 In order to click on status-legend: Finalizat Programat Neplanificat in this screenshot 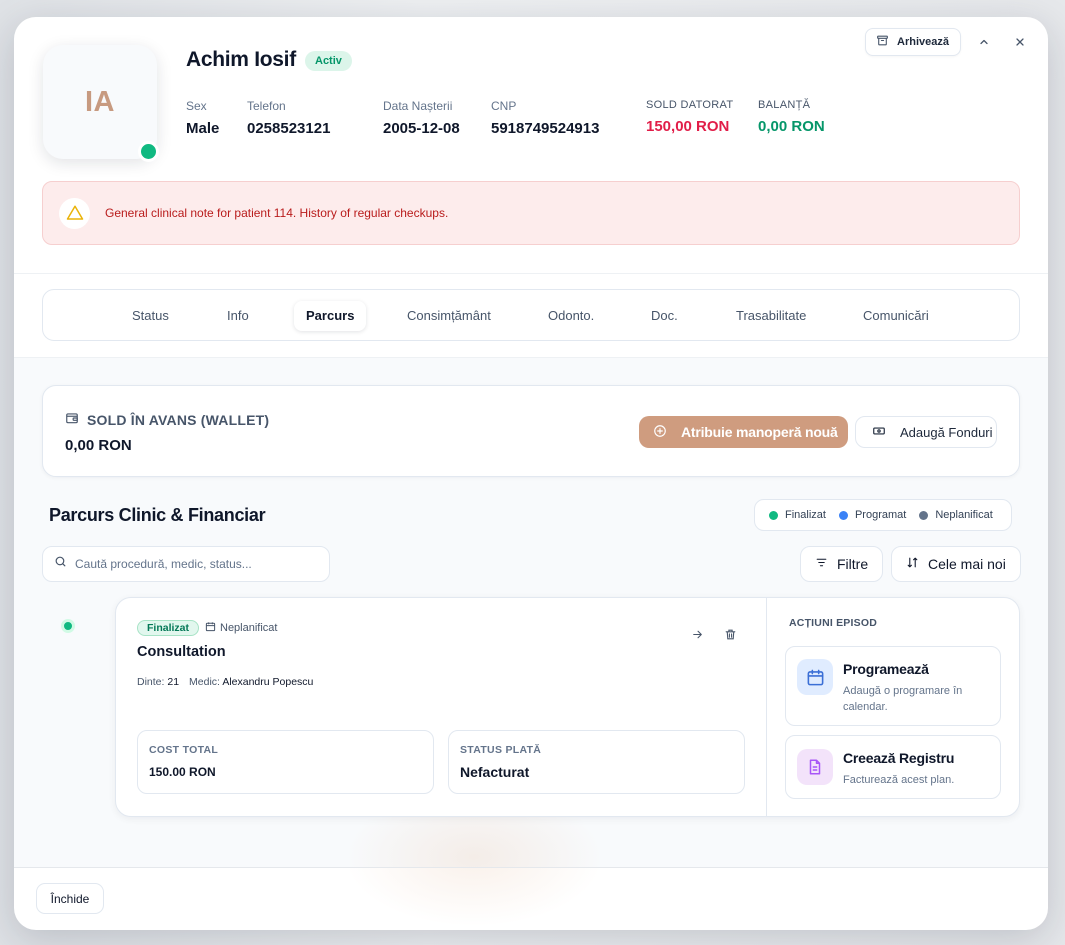, I will do `click(883, 515)`.